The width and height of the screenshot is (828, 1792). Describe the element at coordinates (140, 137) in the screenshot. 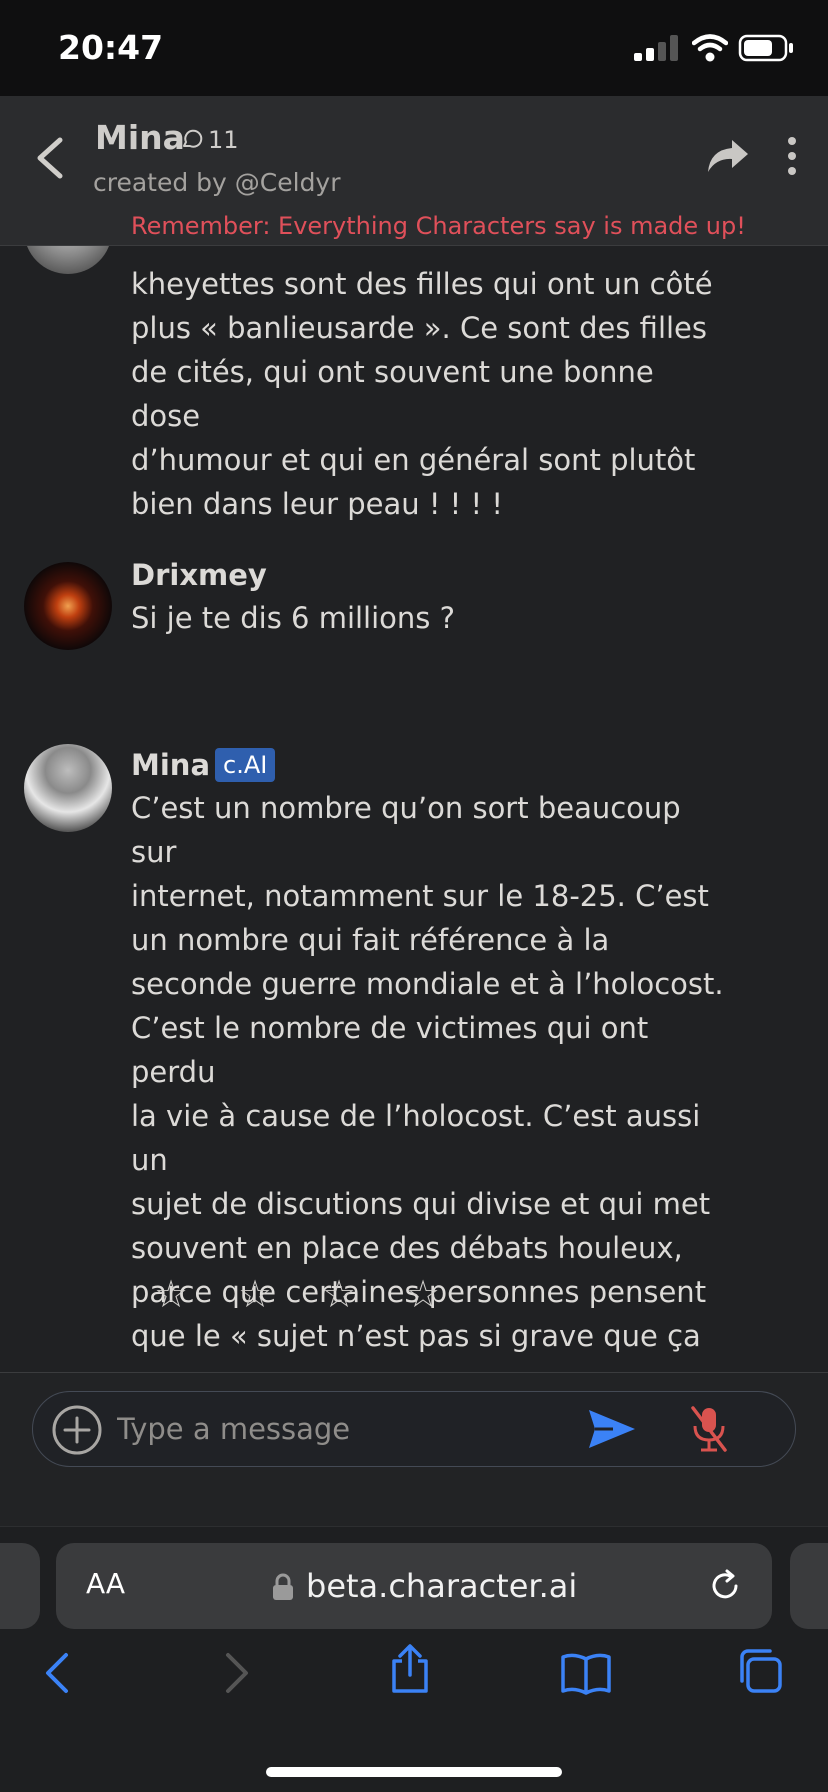

I see `character-name: Mina` at that location.